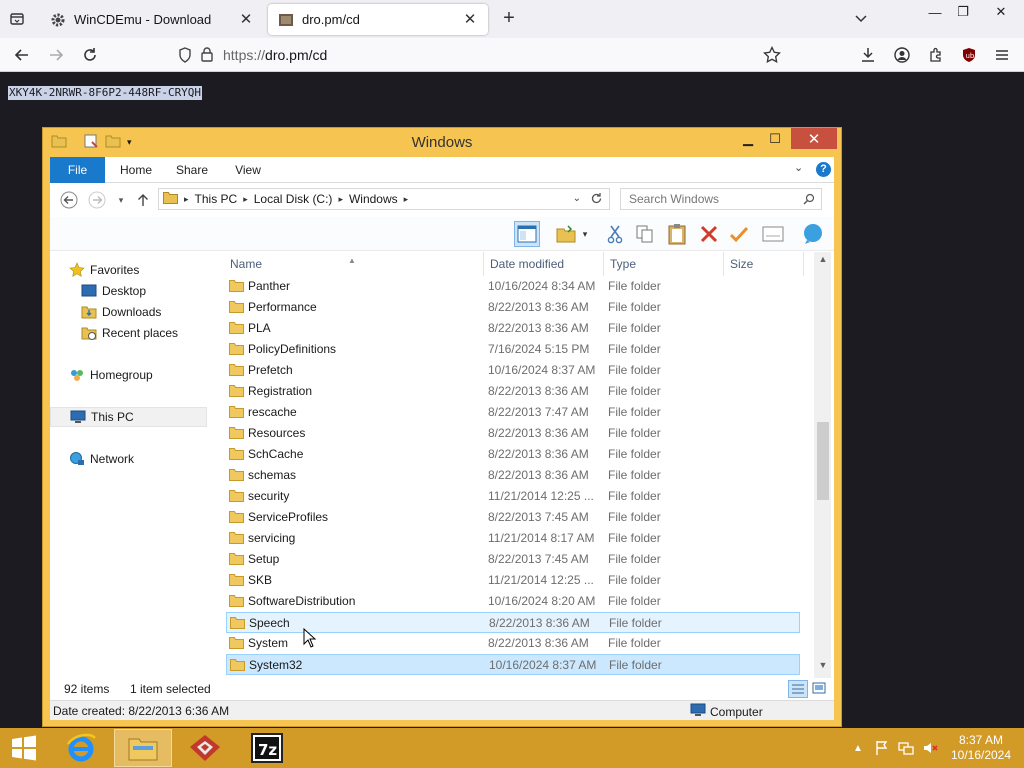 This screenshot has height=768, width=1024. Describe the element at coordinates (809, 200) in the screenshot. I see `search-icon` at that location.